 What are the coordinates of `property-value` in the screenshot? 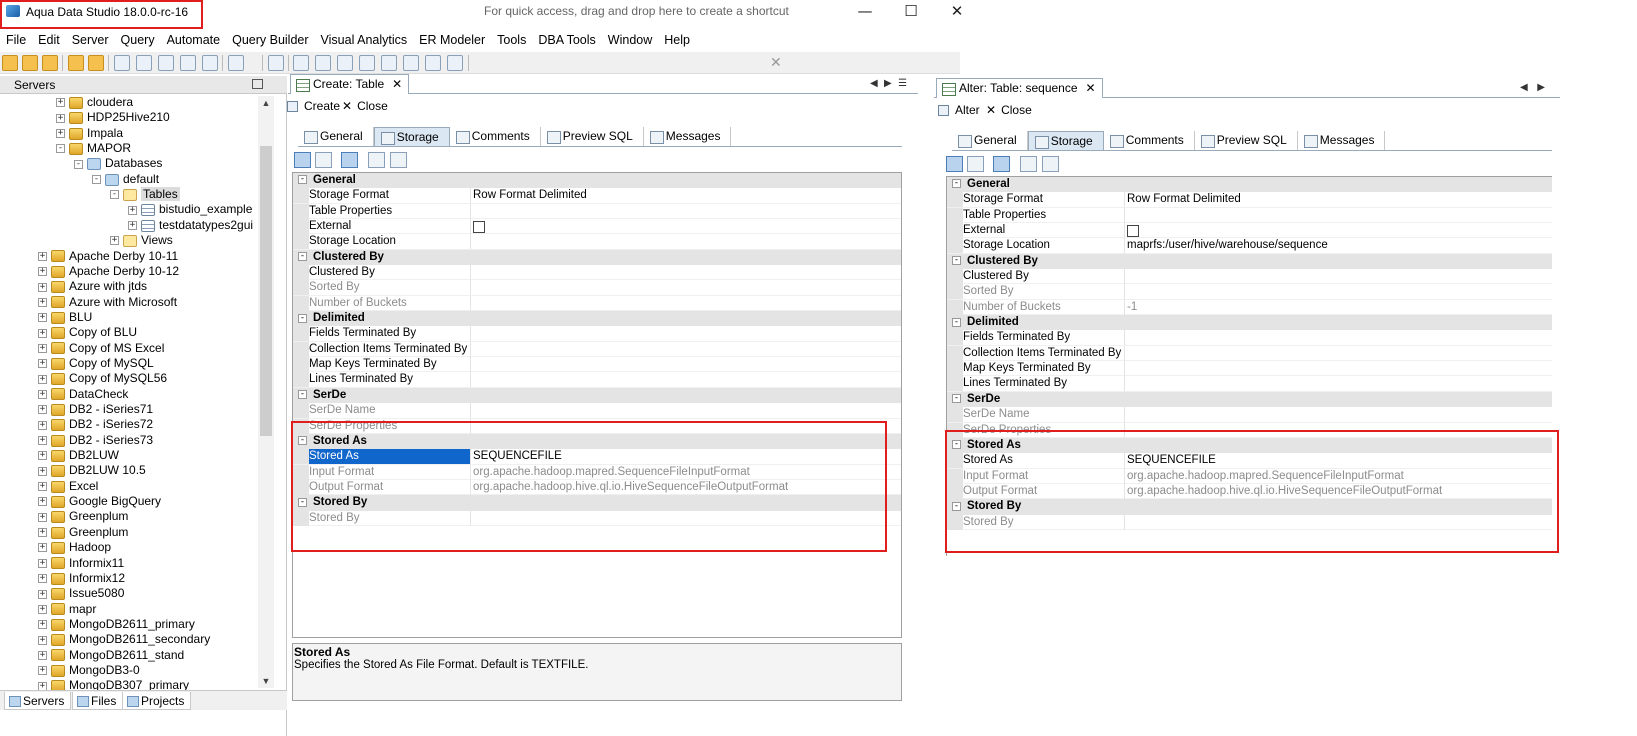 It's located at (479, 226).